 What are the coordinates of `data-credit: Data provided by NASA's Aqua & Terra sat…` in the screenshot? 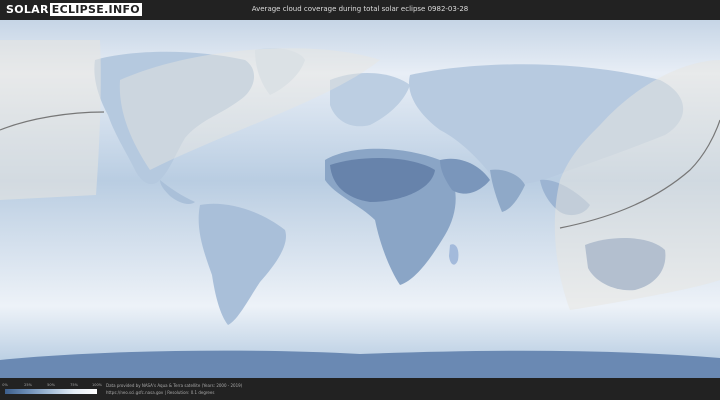 It's located at (174, 385).